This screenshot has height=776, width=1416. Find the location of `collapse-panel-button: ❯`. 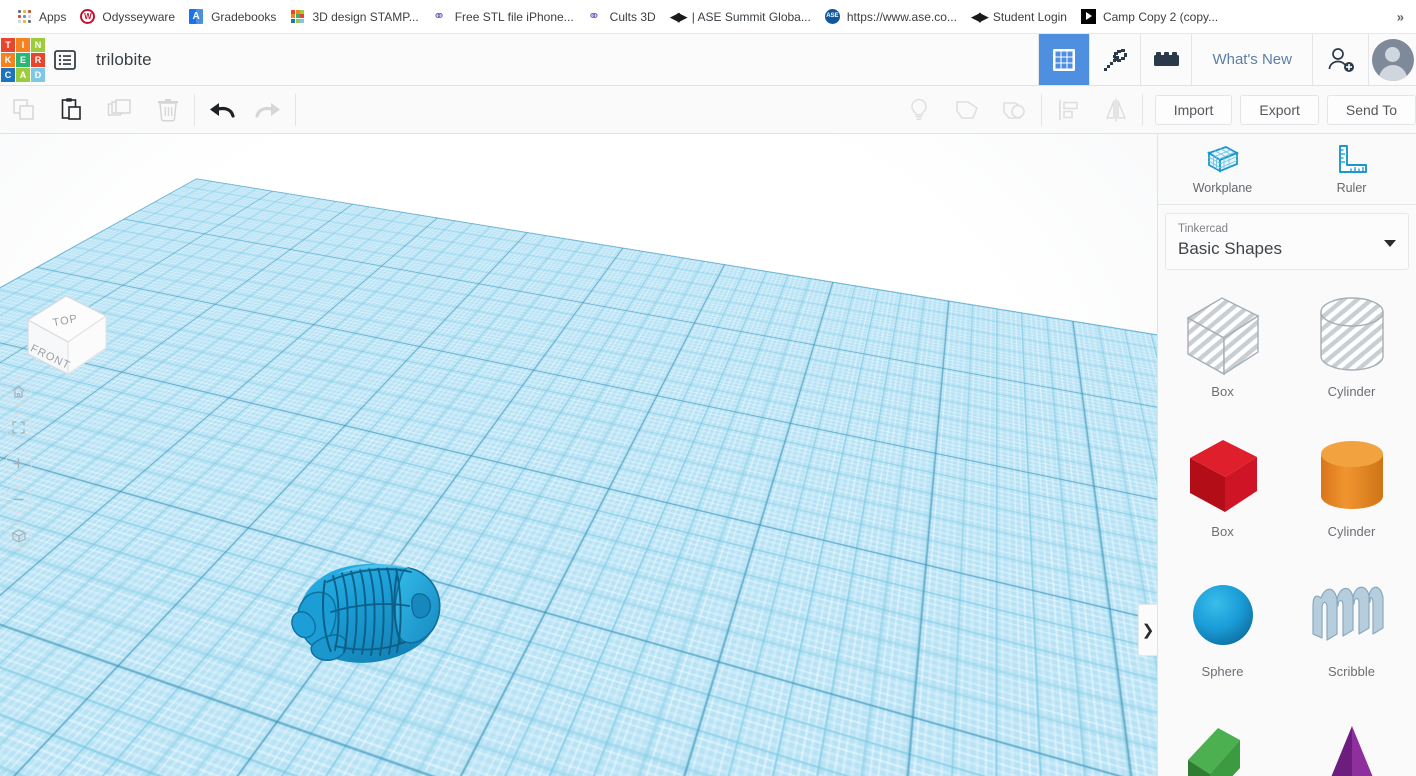

collapse-panel-button: ❯ is located at coordinates (1147, 630).